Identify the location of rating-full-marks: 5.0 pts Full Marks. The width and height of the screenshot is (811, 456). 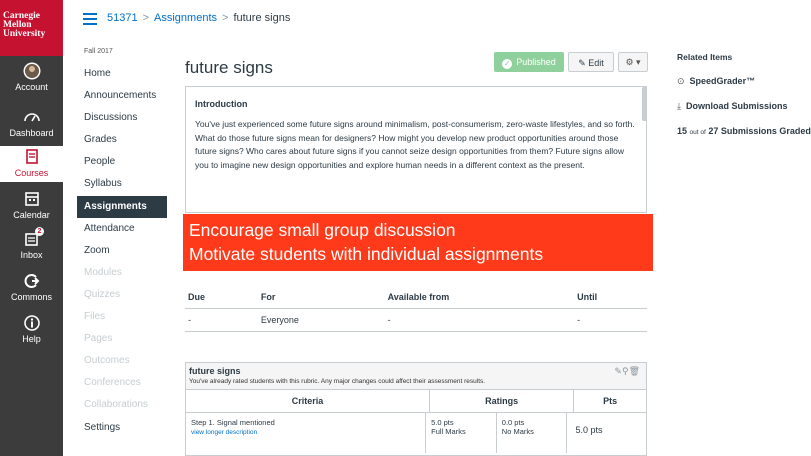
(461, 433).